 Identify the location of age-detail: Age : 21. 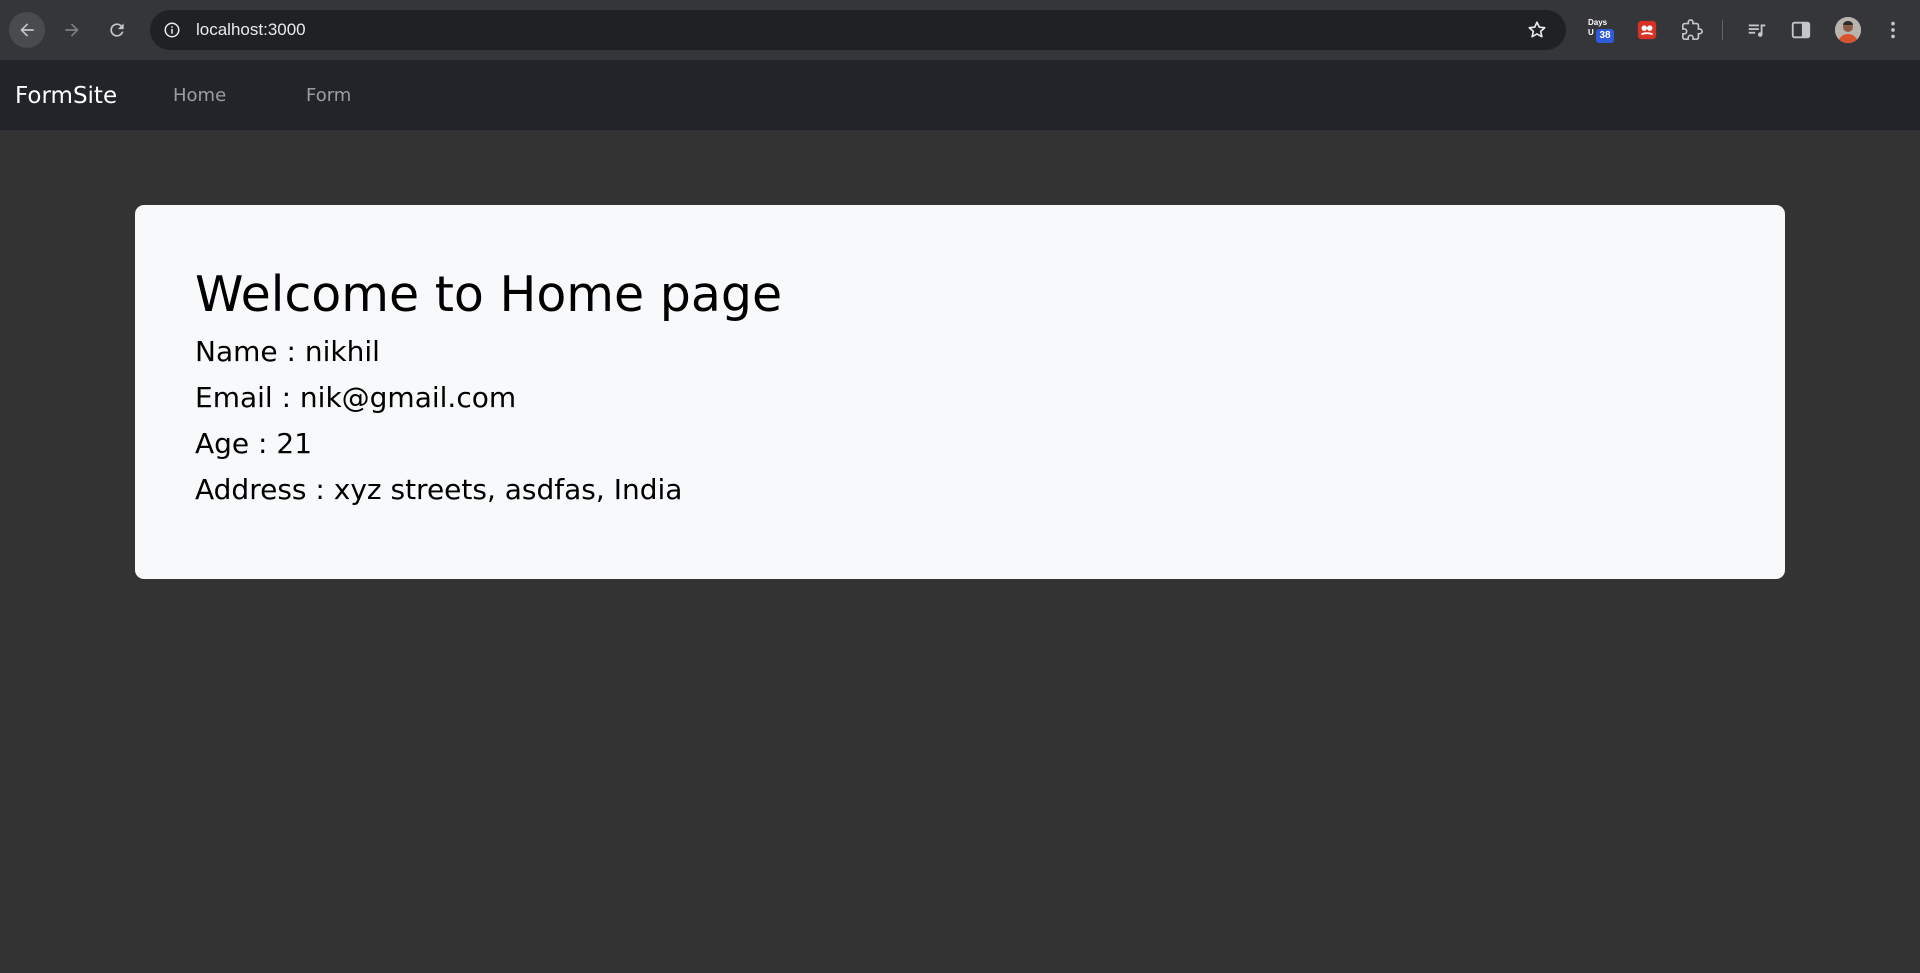
(254, 443).